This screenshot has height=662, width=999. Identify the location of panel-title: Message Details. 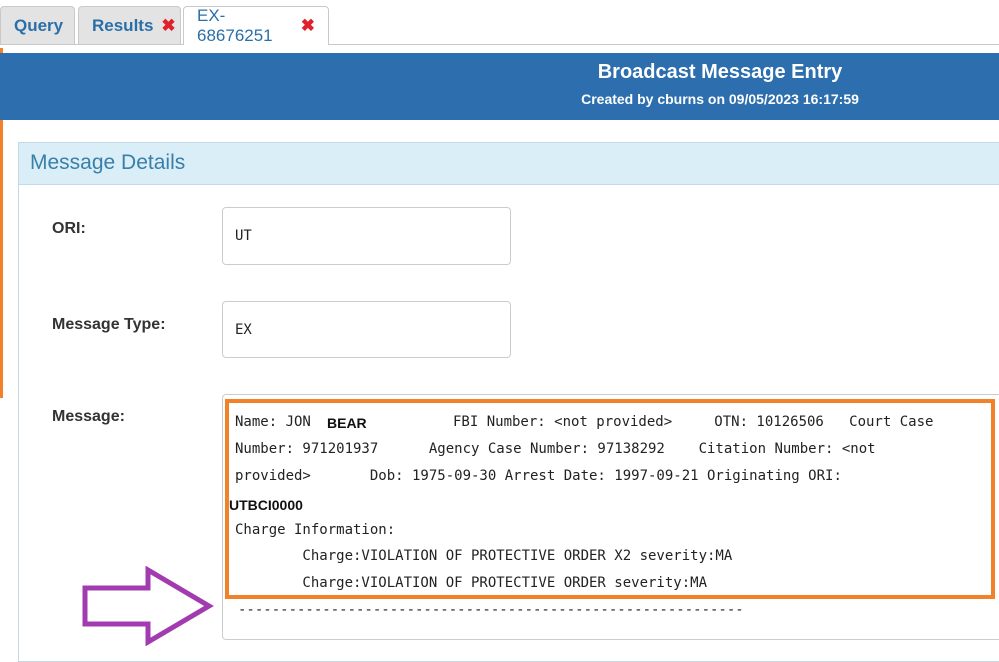
(108, 162).